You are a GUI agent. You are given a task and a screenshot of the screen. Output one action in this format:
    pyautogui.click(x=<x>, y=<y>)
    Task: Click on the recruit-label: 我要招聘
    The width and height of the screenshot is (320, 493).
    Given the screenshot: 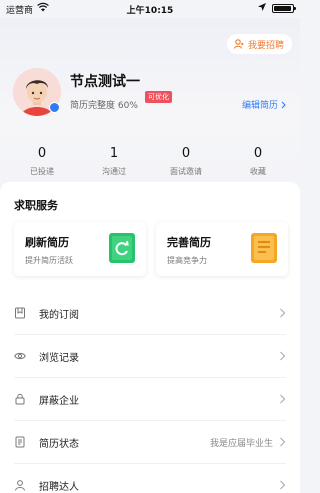 What is the action you would take?
    pyautogui.click(x=265, y=45)
    